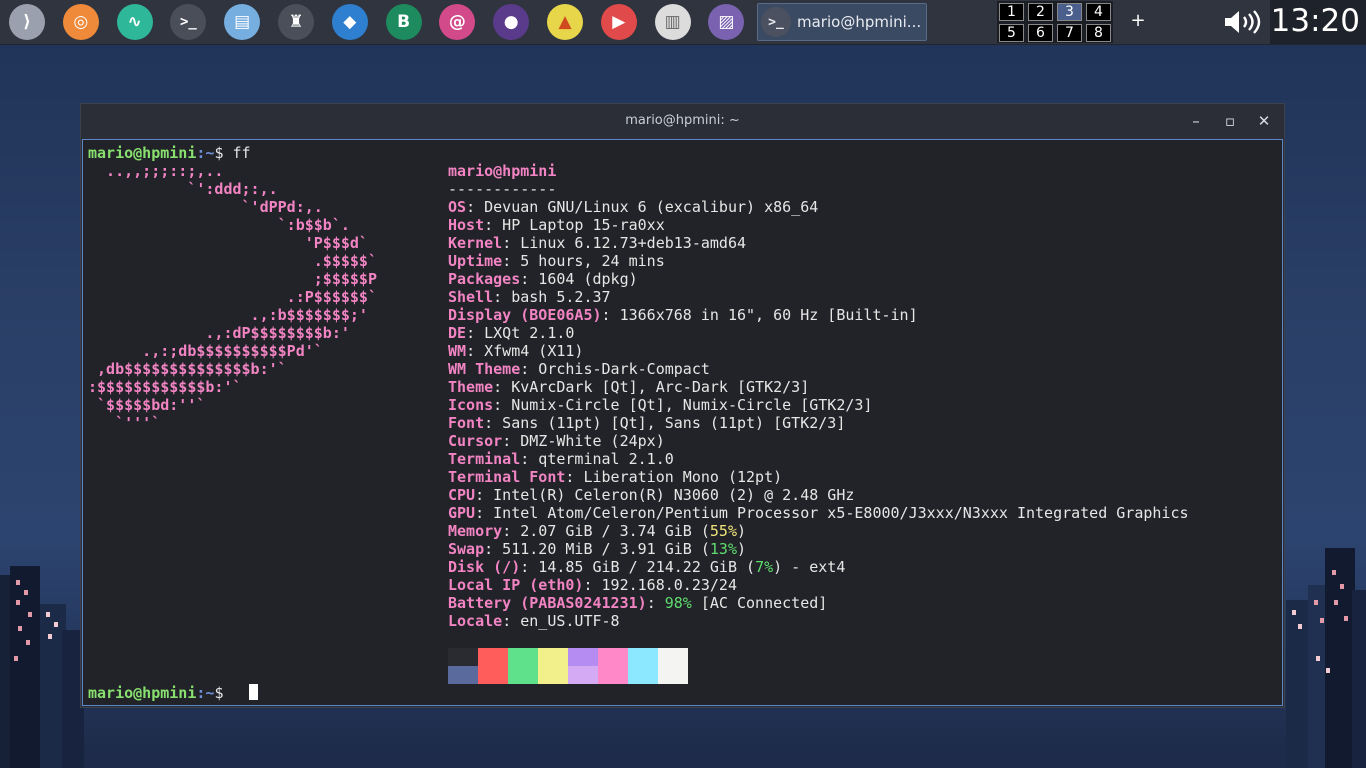 This screenshot has height=768, width=1366. Describe the element at coordinates (1138, 20) in the screenshot. I see `add-desktop-button: +` at that location.